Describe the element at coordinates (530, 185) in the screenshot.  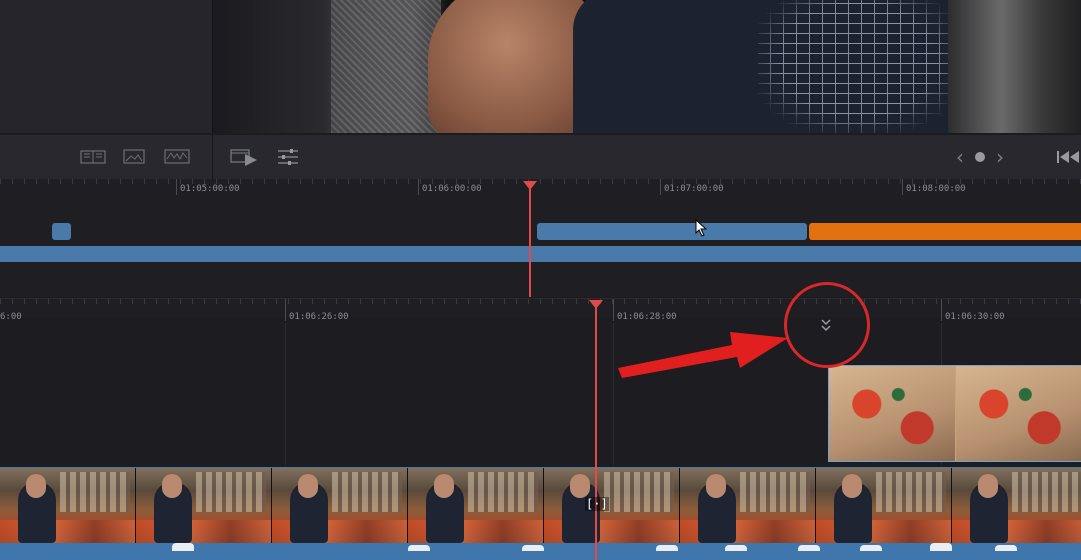
I see `upper-playhead-handle` at that location.